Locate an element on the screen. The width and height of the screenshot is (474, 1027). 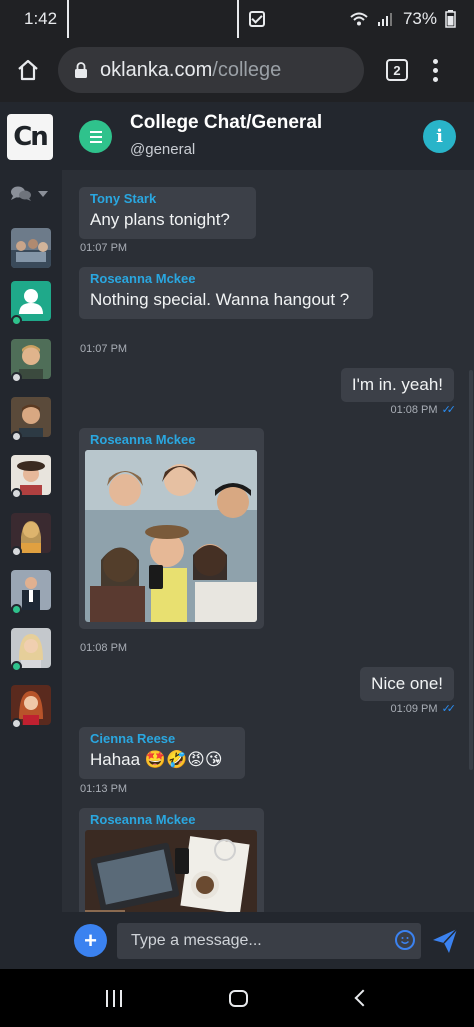
info-button: i is located at coordinates (439, 136).